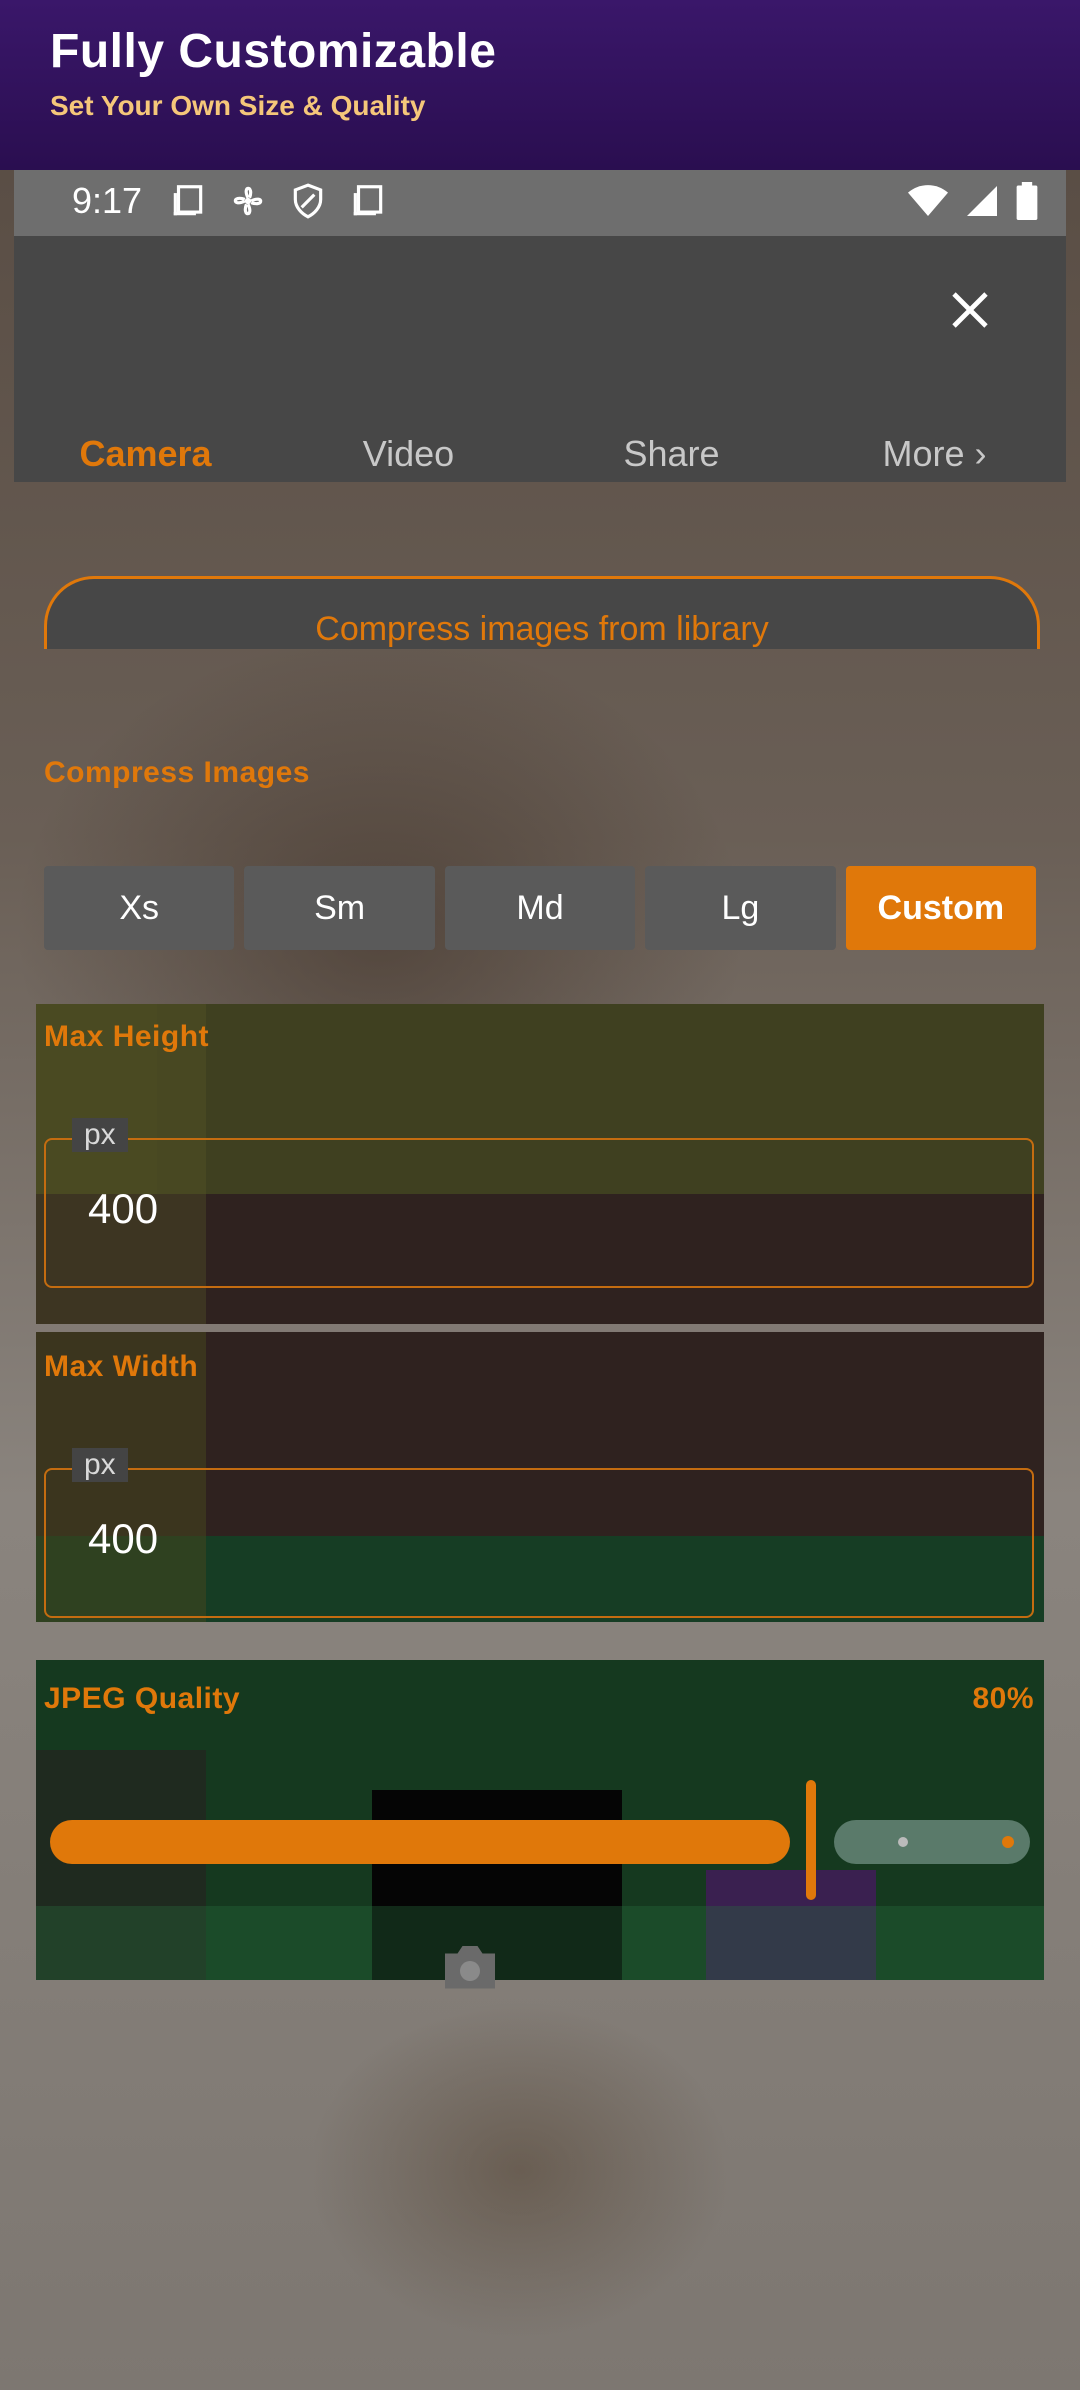 The width and height of the screenshot is (1080, 2390). I want to click on max-height-field: px, so click(539, 1203).